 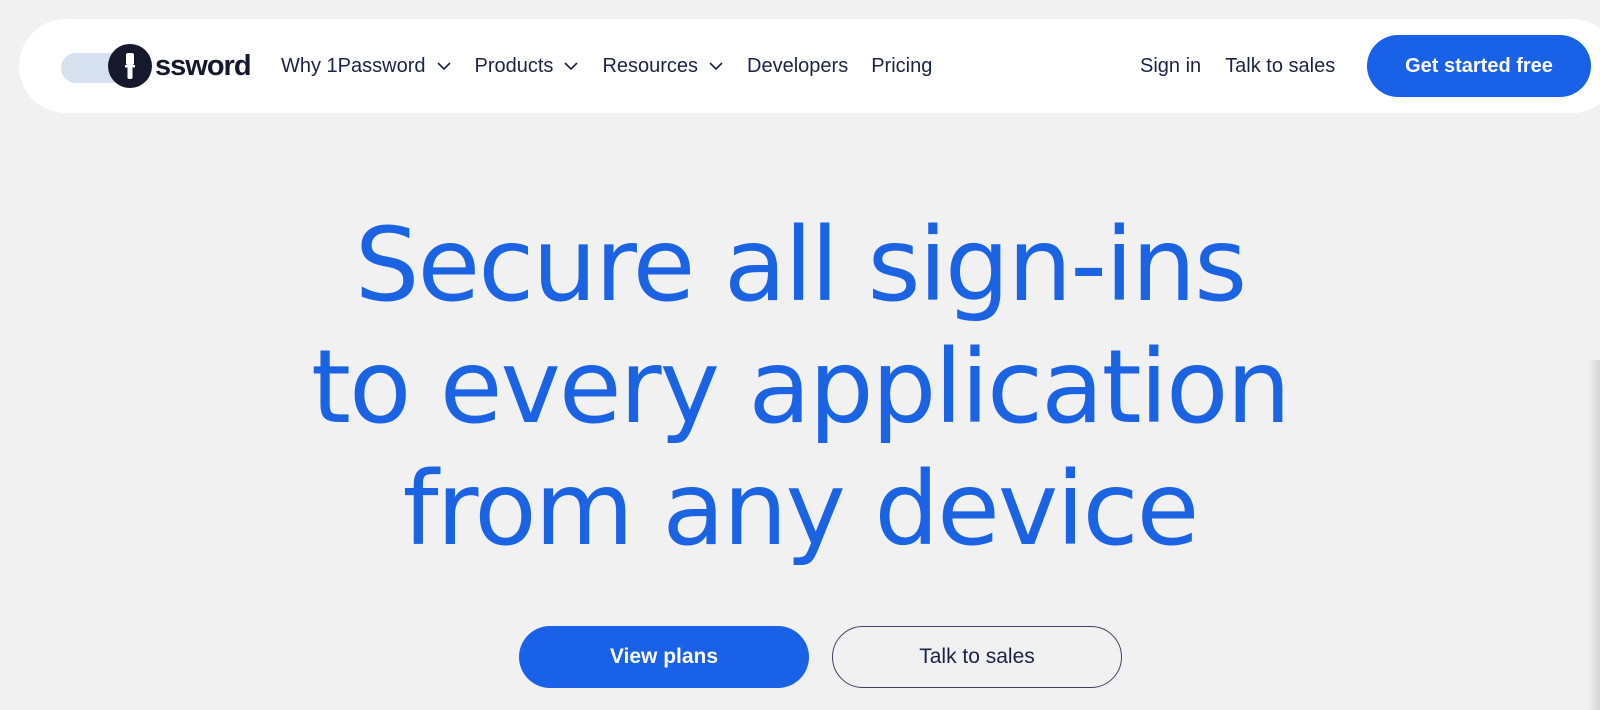 I want to click on nav-right-actions: Sign in Talk to sales, so click(x=1249, y=66).